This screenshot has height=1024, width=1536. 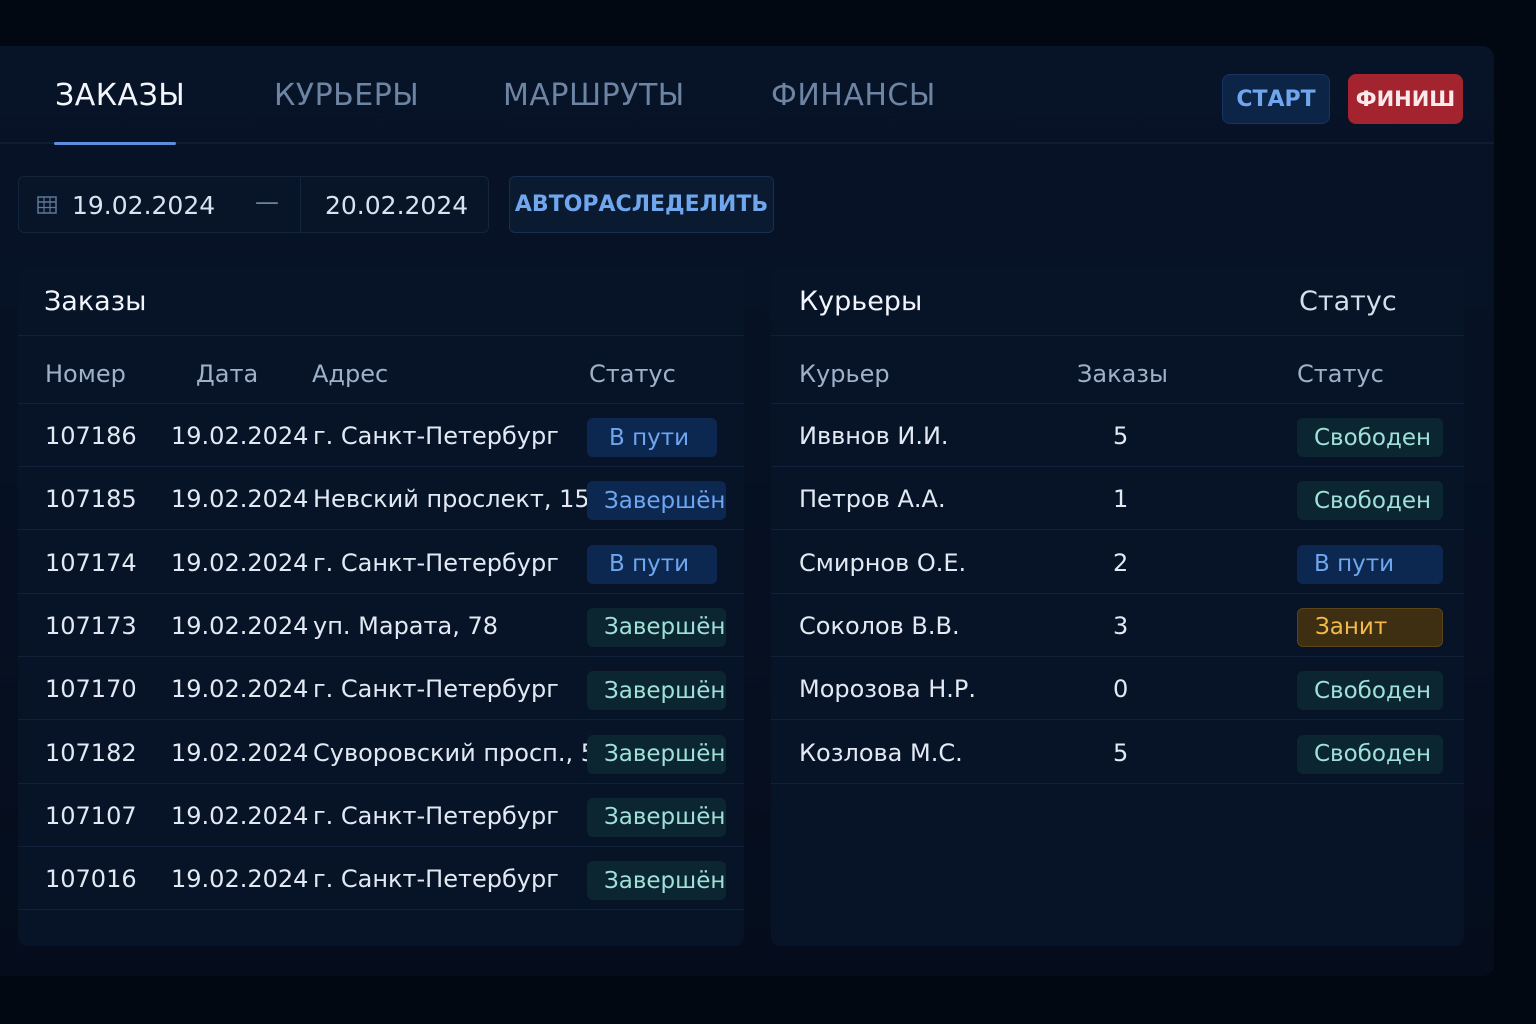 What do you see at coordinates (115, 143) in the screenshot?
I see `active-tab-indicator` at bounding box center [115, 143].